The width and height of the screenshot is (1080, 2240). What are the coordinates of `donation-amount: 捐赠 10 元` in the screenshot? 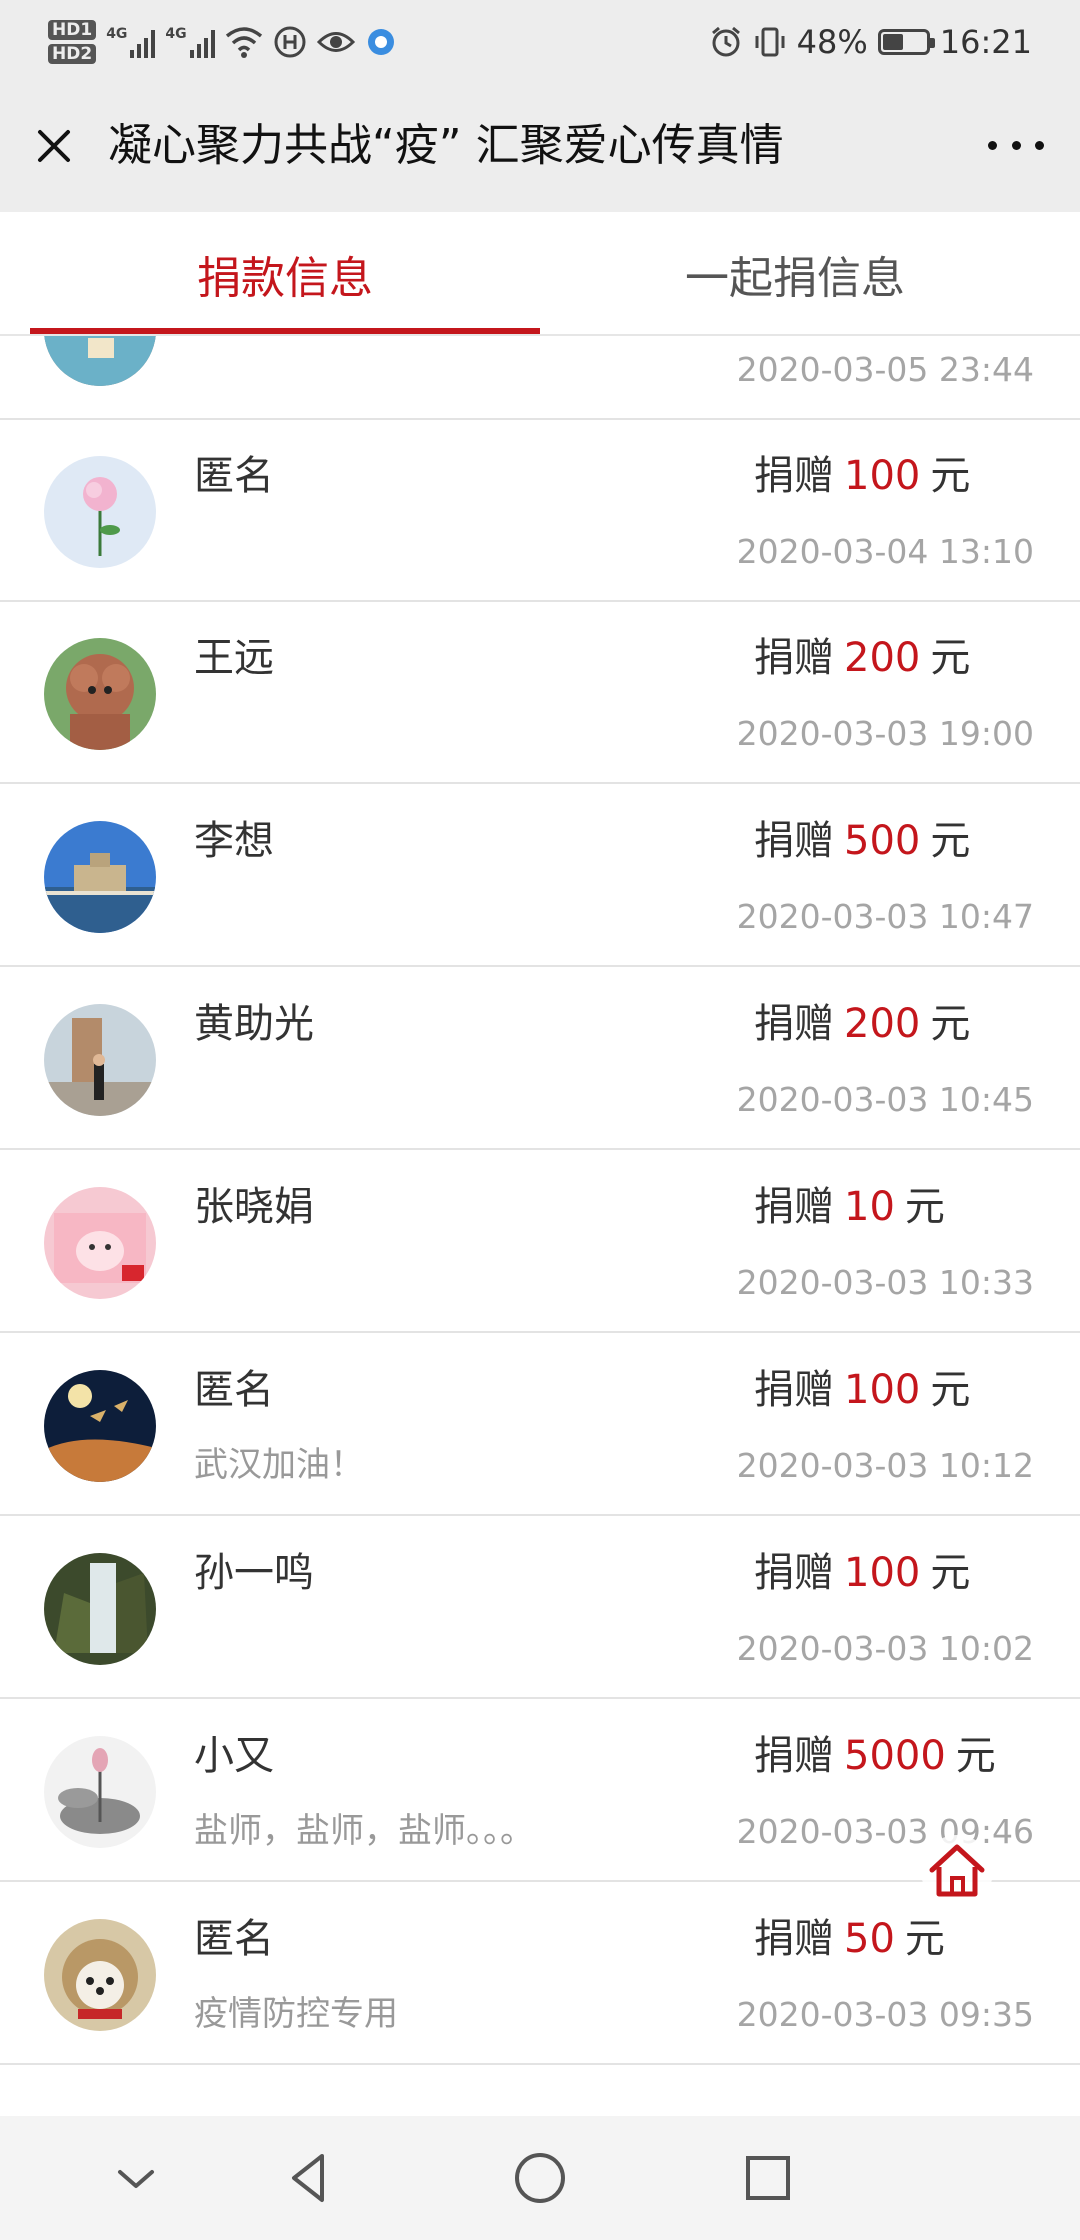 It's located at (849, 1207).